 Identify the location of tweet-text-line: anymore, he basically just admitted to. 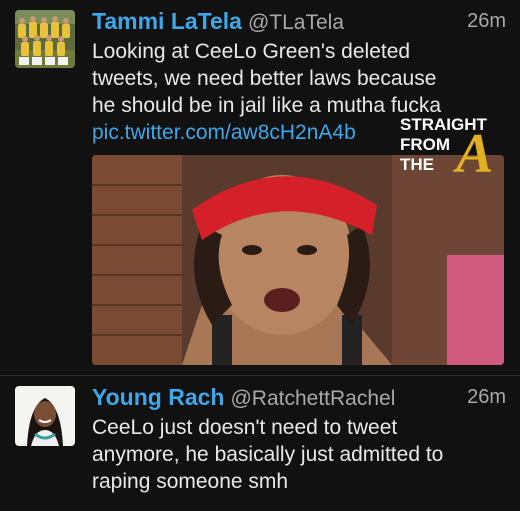
(268, 454).